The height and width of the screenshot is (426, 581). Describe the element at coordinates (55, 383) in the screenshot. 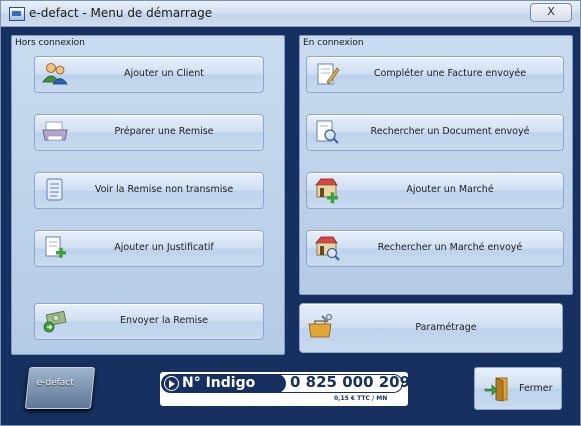

I see `logo-text: e-defact` at that location.